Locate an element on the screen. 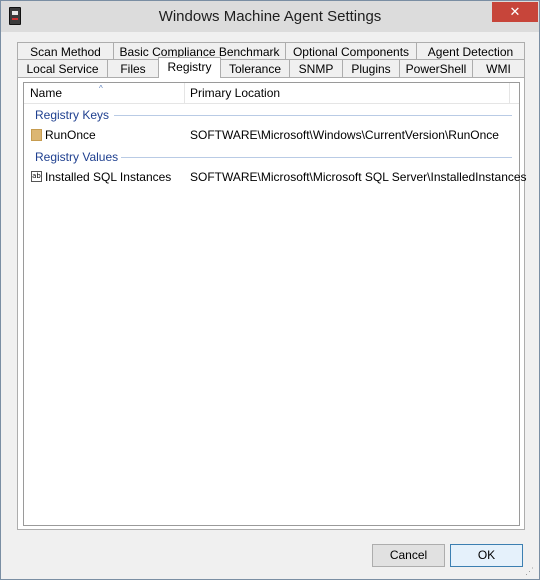  string-value-icon: ab is located at coordinates (36, 176).